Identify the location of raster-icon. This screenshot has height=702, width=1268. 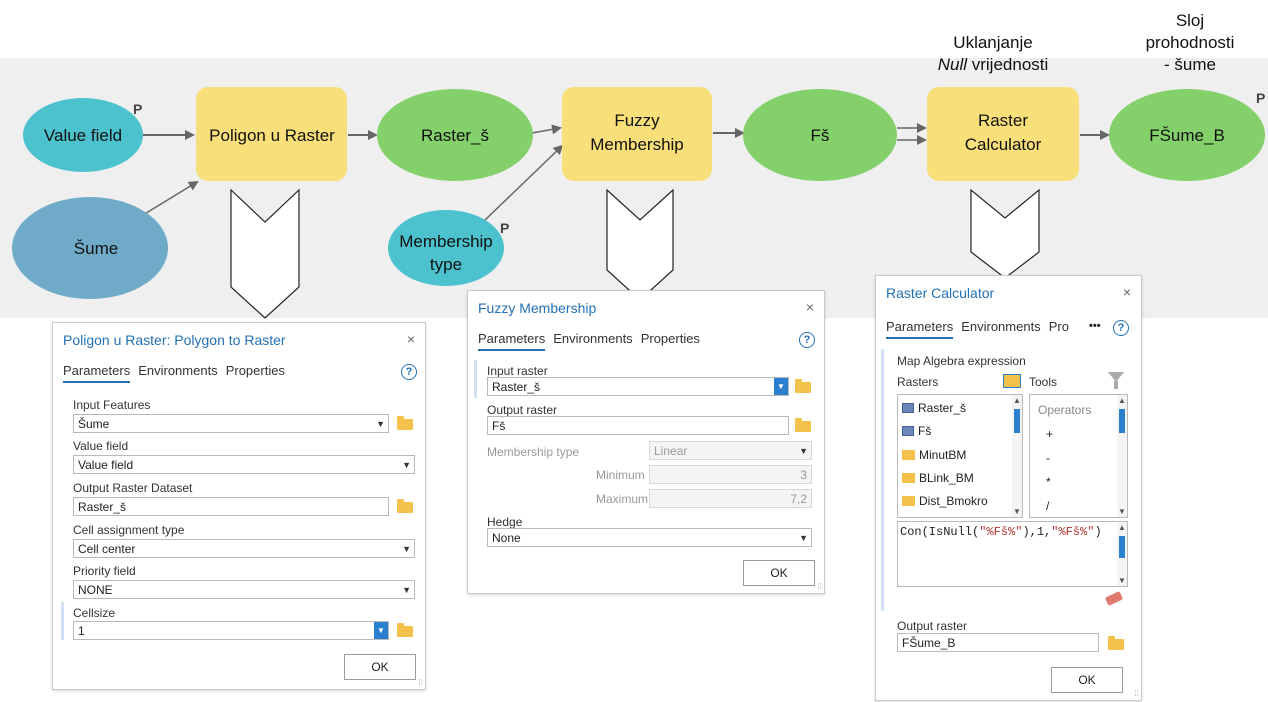
(908, 408).